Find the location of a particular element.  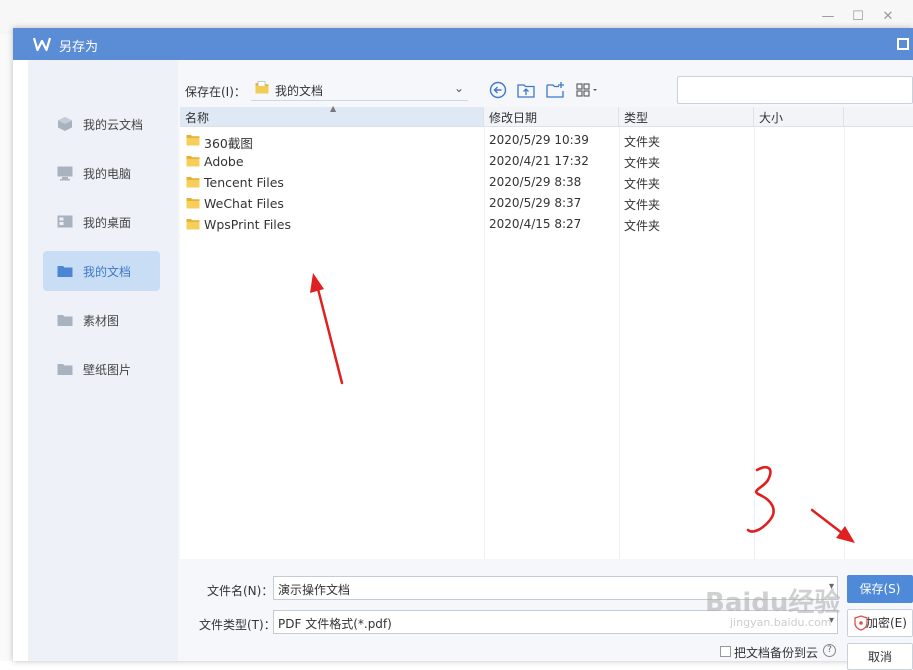

baidu-watermark: Baidu经验 is located at coordinates (773, 603).